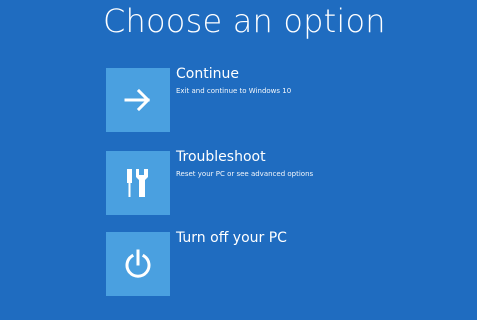 This screenshot has width=477, height=320. I want to click on troubleshoot-tile, so click(138, 183).